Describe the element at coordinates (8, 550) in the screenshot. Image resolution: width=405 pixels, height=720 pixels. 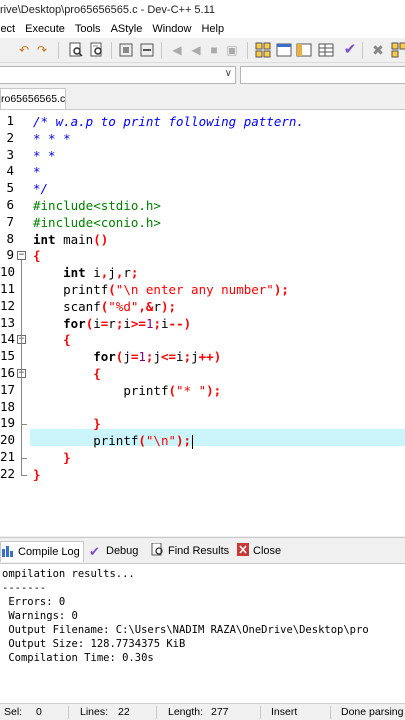
I see `chart-icon` at that location.